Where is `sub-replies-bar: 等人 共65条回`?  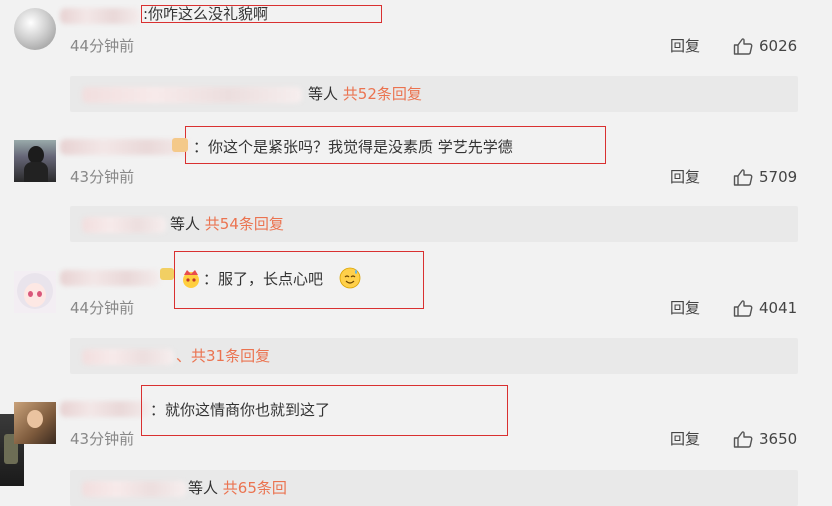
sub-replies-bar: 等人 共65条回 is located at coordinates (434, 488).